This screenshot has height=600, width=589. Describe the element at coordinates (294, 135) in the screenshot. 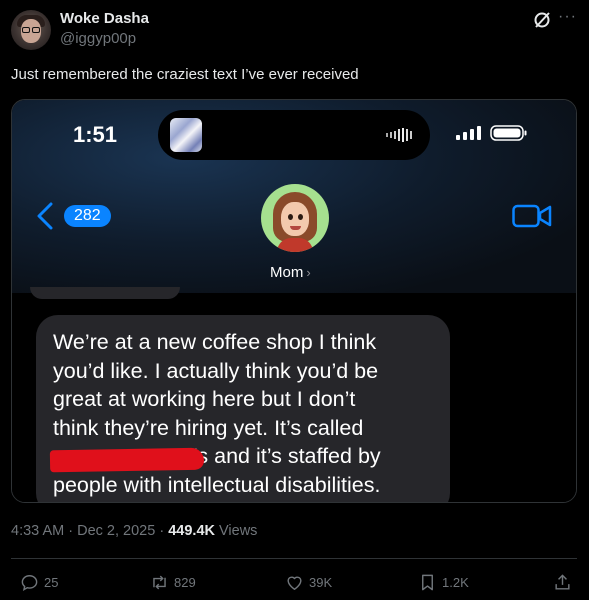

I see `dynamic-island` at that location.